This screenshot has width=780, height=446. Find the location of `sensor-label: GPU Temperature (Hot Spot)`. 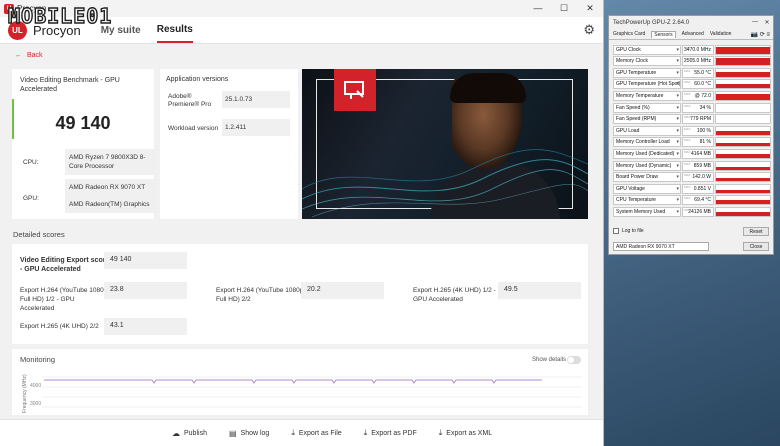

sensor-label: GPU Temperature (Hot Spot) is located at coordinates (647, 84).